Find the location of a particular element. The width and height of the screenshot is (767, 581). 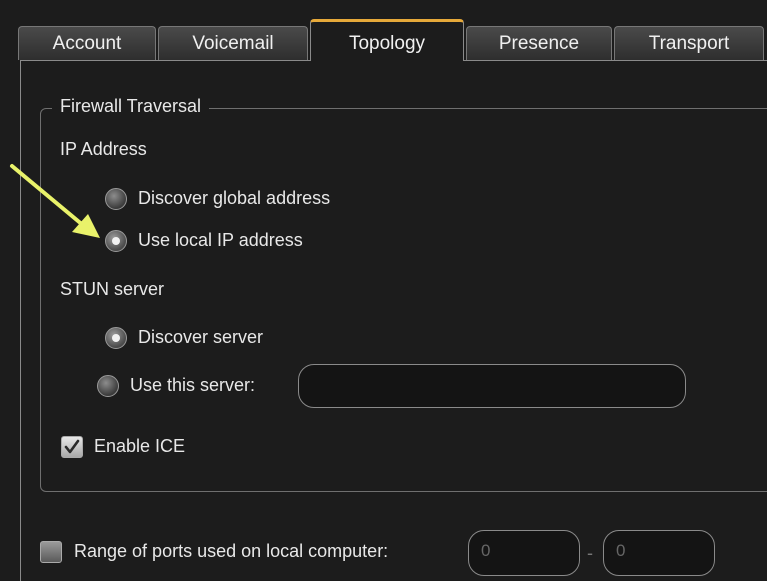

use-this-server-radio is located at coordinates (108, 386).